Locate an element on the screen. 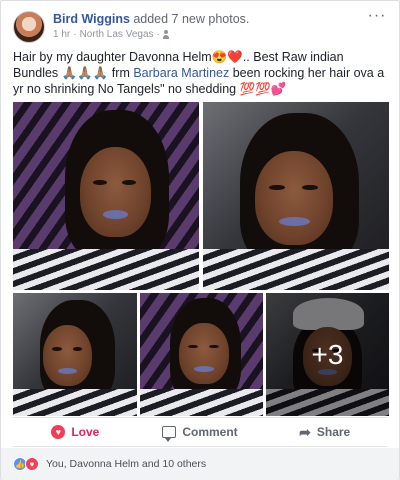 The width and height of the screenshot is (400, 480). author-avatar is located at coordinates (29, 27).